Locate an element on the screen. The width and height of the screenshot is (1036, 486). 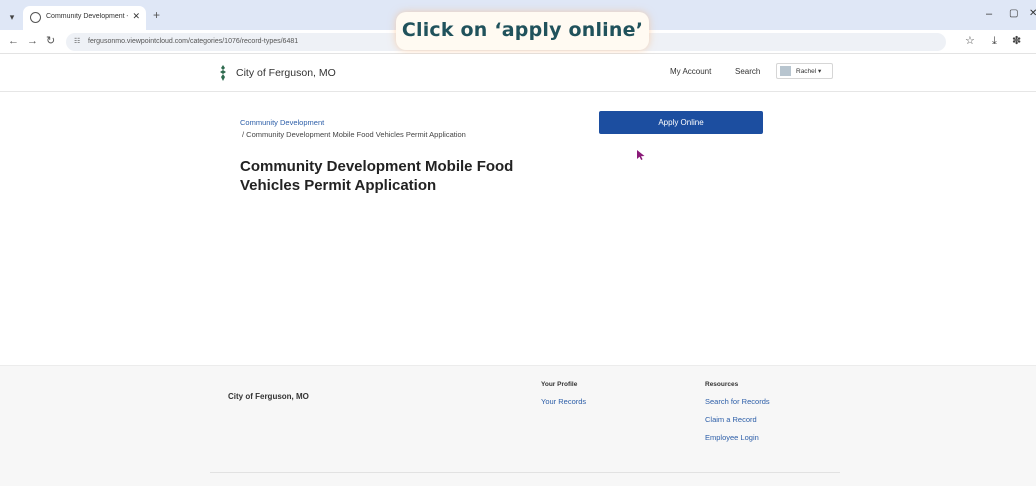
extensions-icon: ✽ is located at coordinates (1016, 41).